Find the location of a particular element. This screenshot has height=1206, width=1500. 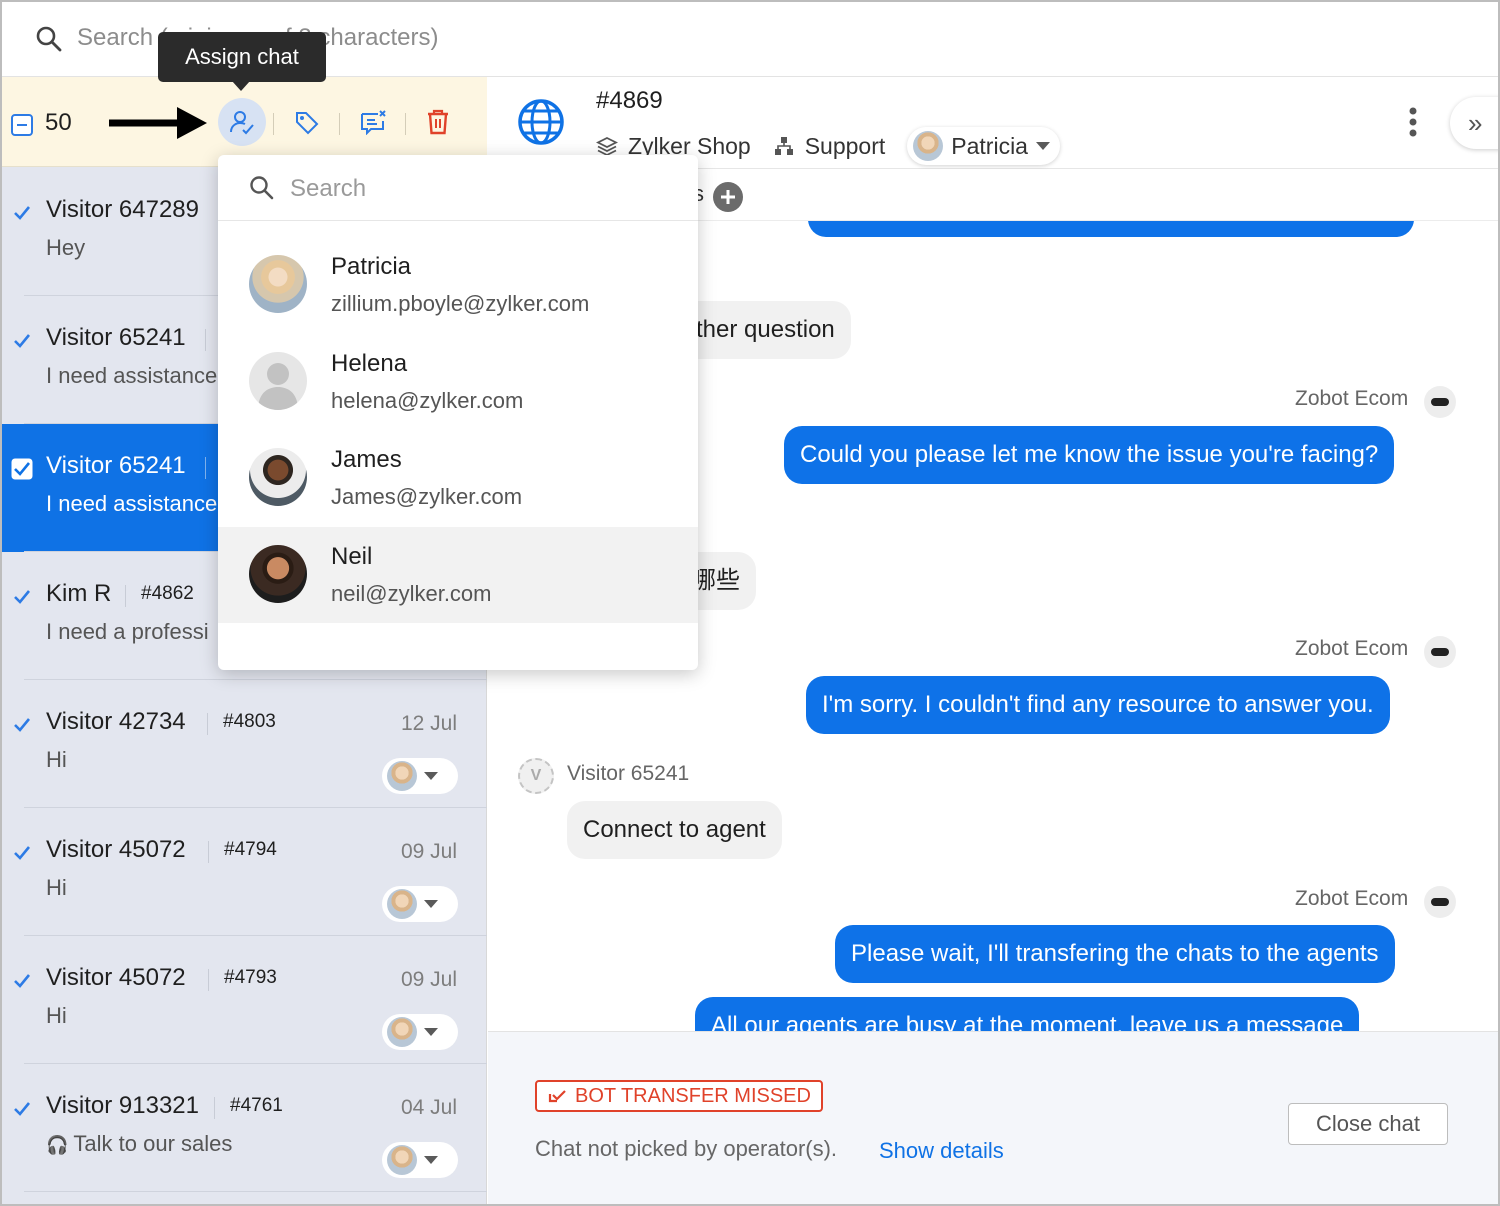

agent-search-field: Search is located at coordinates (458, 188).